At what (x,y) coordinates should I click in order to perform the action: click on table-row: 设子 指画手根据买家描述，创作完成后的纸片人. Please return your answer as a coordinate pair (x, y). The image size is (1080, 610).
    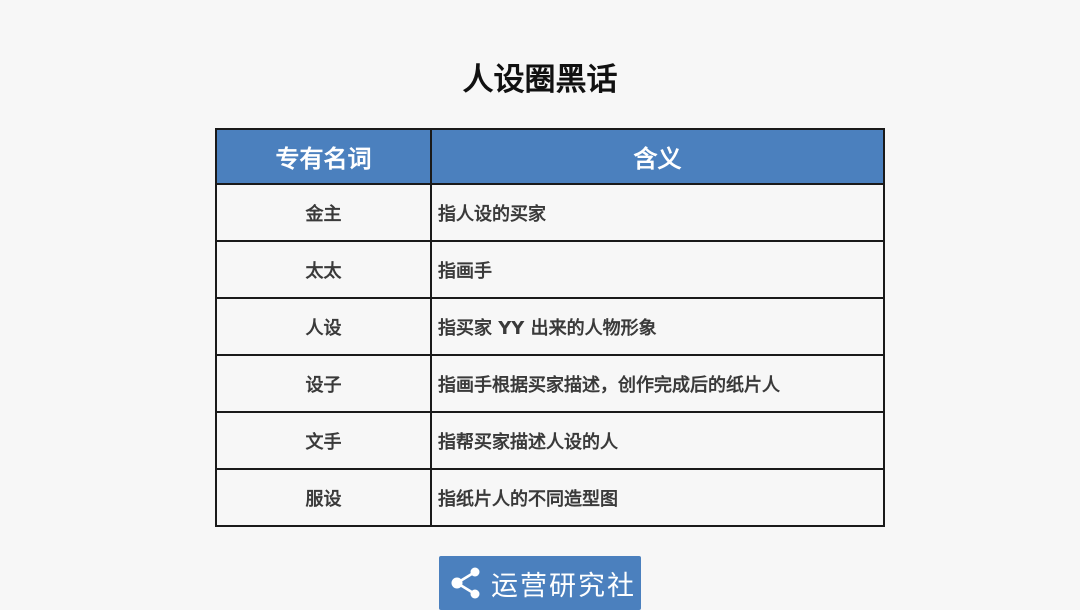
    Looking at the image, I should click on (550, 383).